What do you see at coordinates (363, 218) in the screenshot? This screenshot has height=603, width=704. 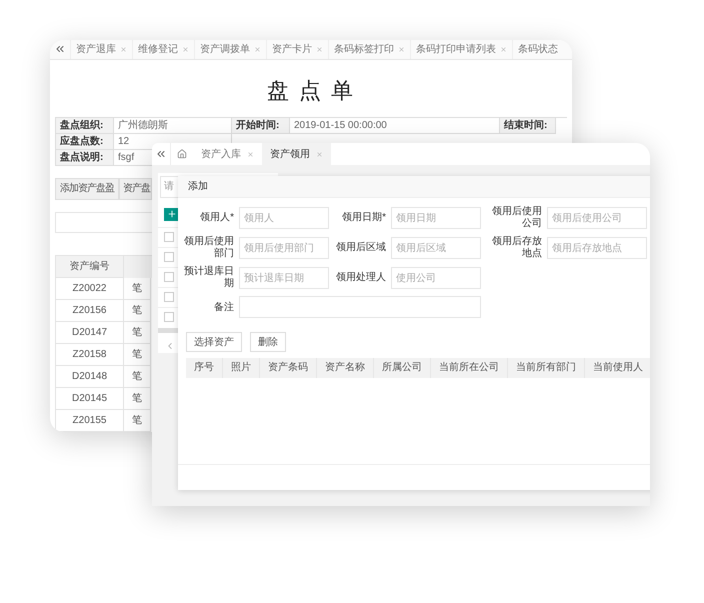 I see `field-label: 领用日期*` at bounding box center [363, 218].